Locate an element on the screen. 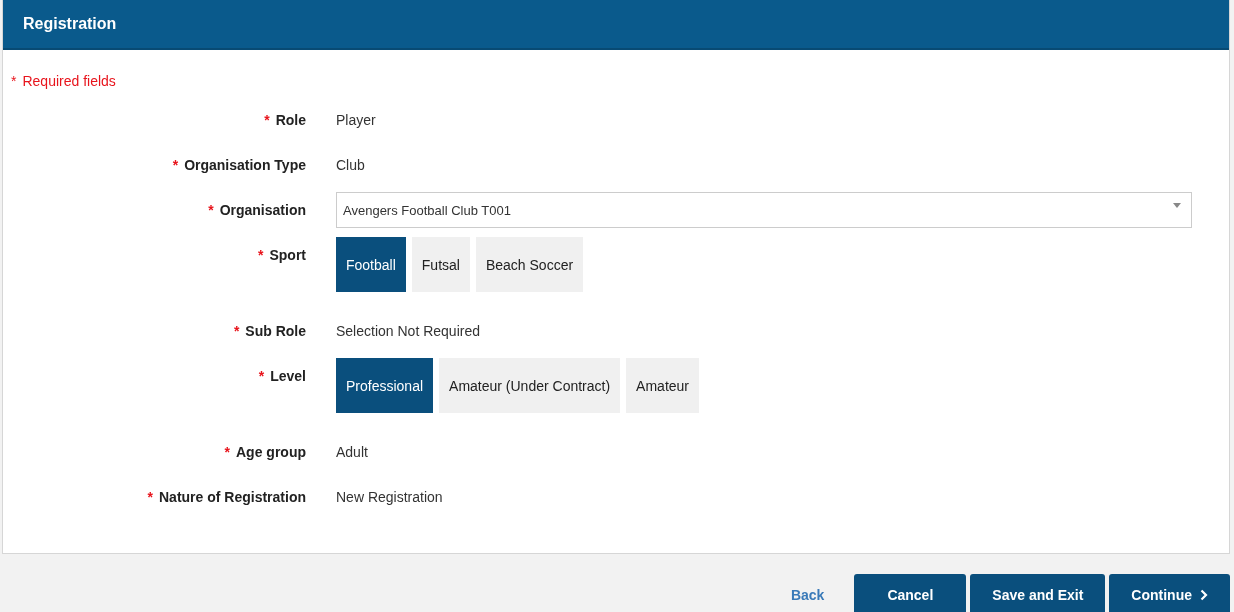  field-label: Organisation is located at coordinates (262, 210).